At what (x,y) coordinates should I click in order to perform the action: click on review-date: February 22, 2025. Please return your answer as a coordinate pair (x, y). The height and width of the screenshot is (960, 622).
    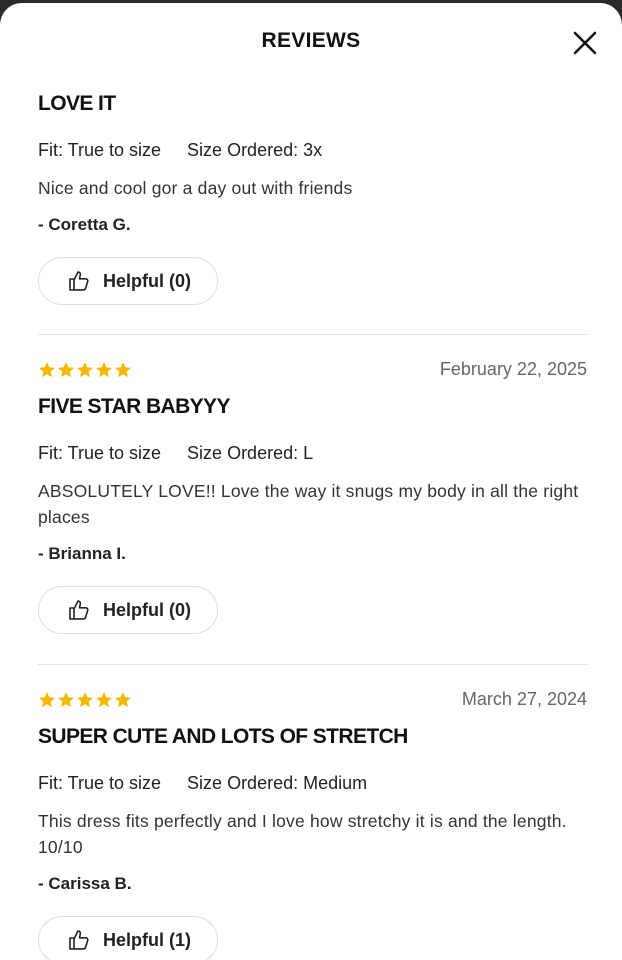
    Looking at the image, I should click on (513, 369).